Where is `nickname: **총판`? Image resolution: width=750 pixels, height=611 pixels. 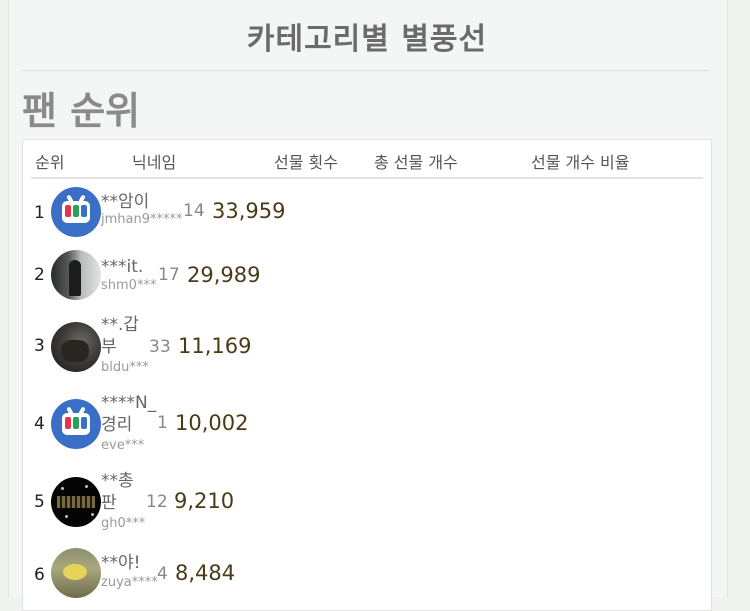
nickname: **총판 is located at coordinates (121, 492).